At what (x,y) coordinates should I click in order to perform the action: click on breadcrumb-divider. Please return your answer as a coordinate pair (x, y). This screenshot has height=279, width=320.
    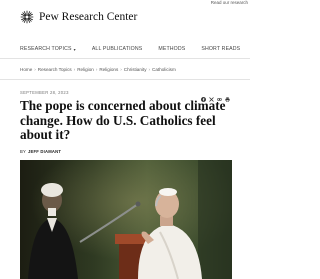
    Looking at the image, I should click on (125, 79).